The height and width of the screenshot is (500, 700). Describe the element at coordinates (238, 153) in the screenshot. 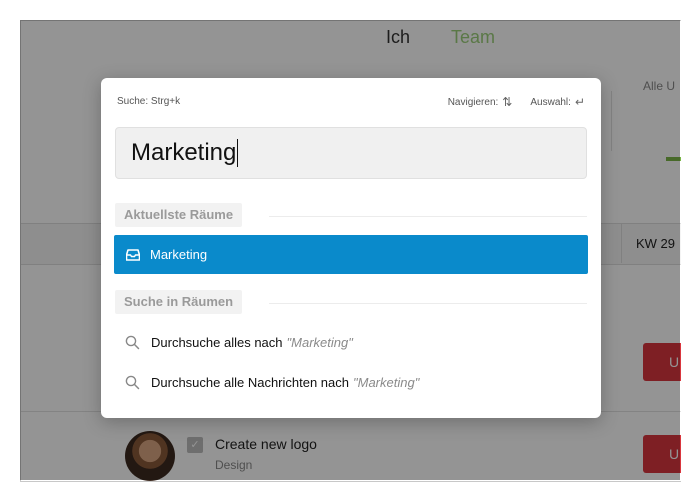

I see `text-caret` at that location.